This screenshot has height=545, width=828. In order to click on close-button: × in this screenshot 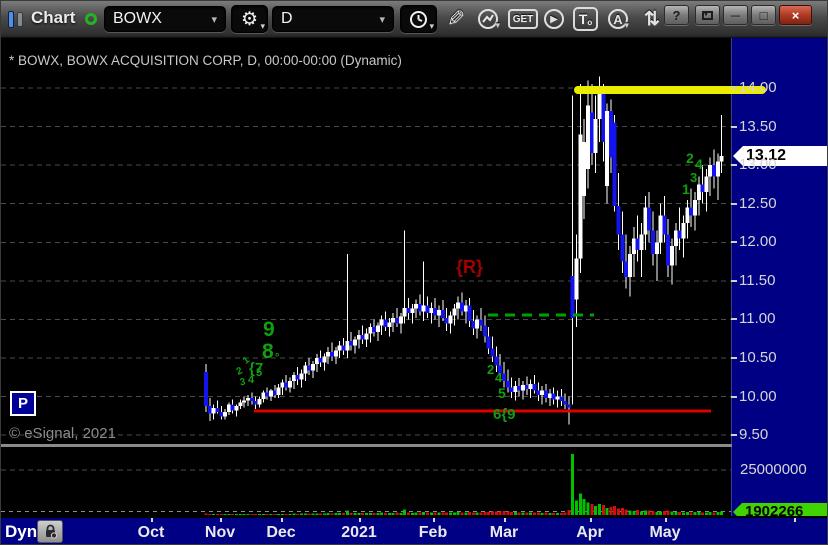, I will do `click(795, 15)`.